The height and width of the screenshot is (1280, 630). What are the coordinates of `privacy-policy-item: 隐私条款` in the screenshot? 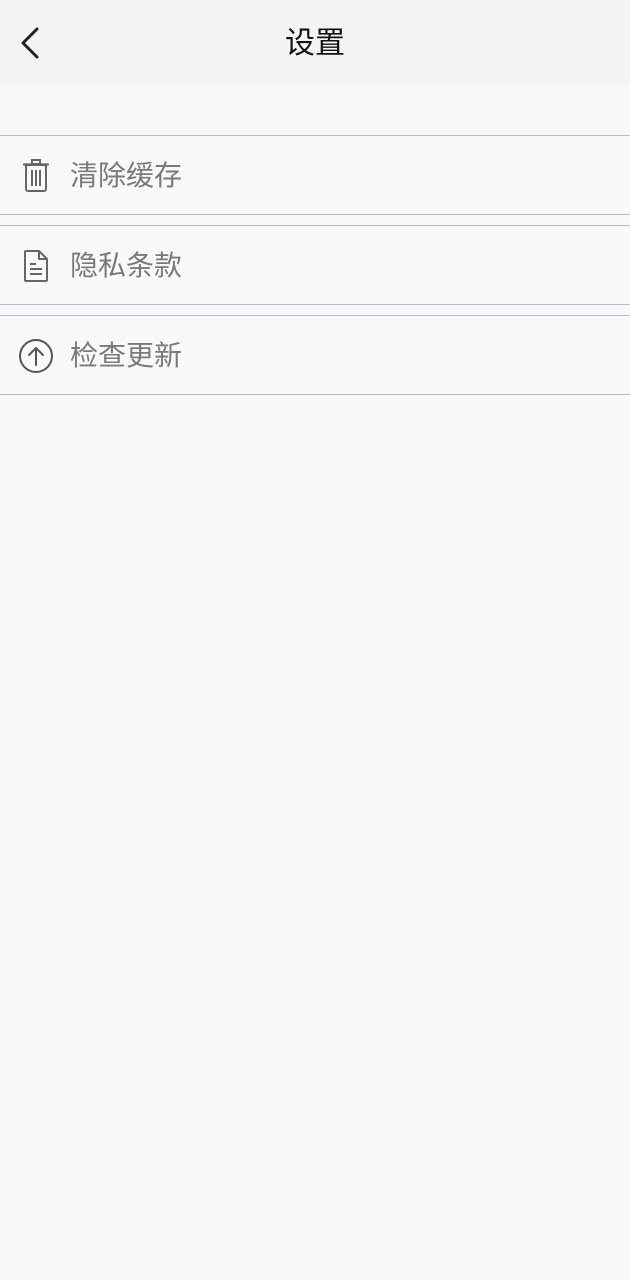 It's located at (315, 265).